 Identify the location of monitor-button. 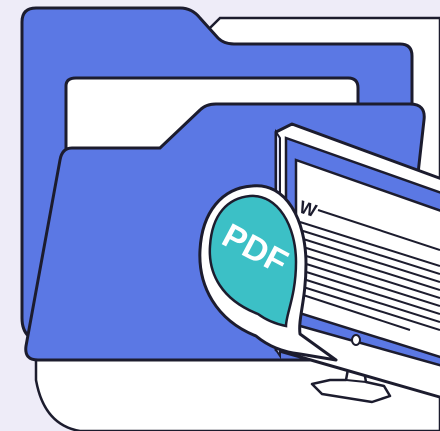
(356, 340).